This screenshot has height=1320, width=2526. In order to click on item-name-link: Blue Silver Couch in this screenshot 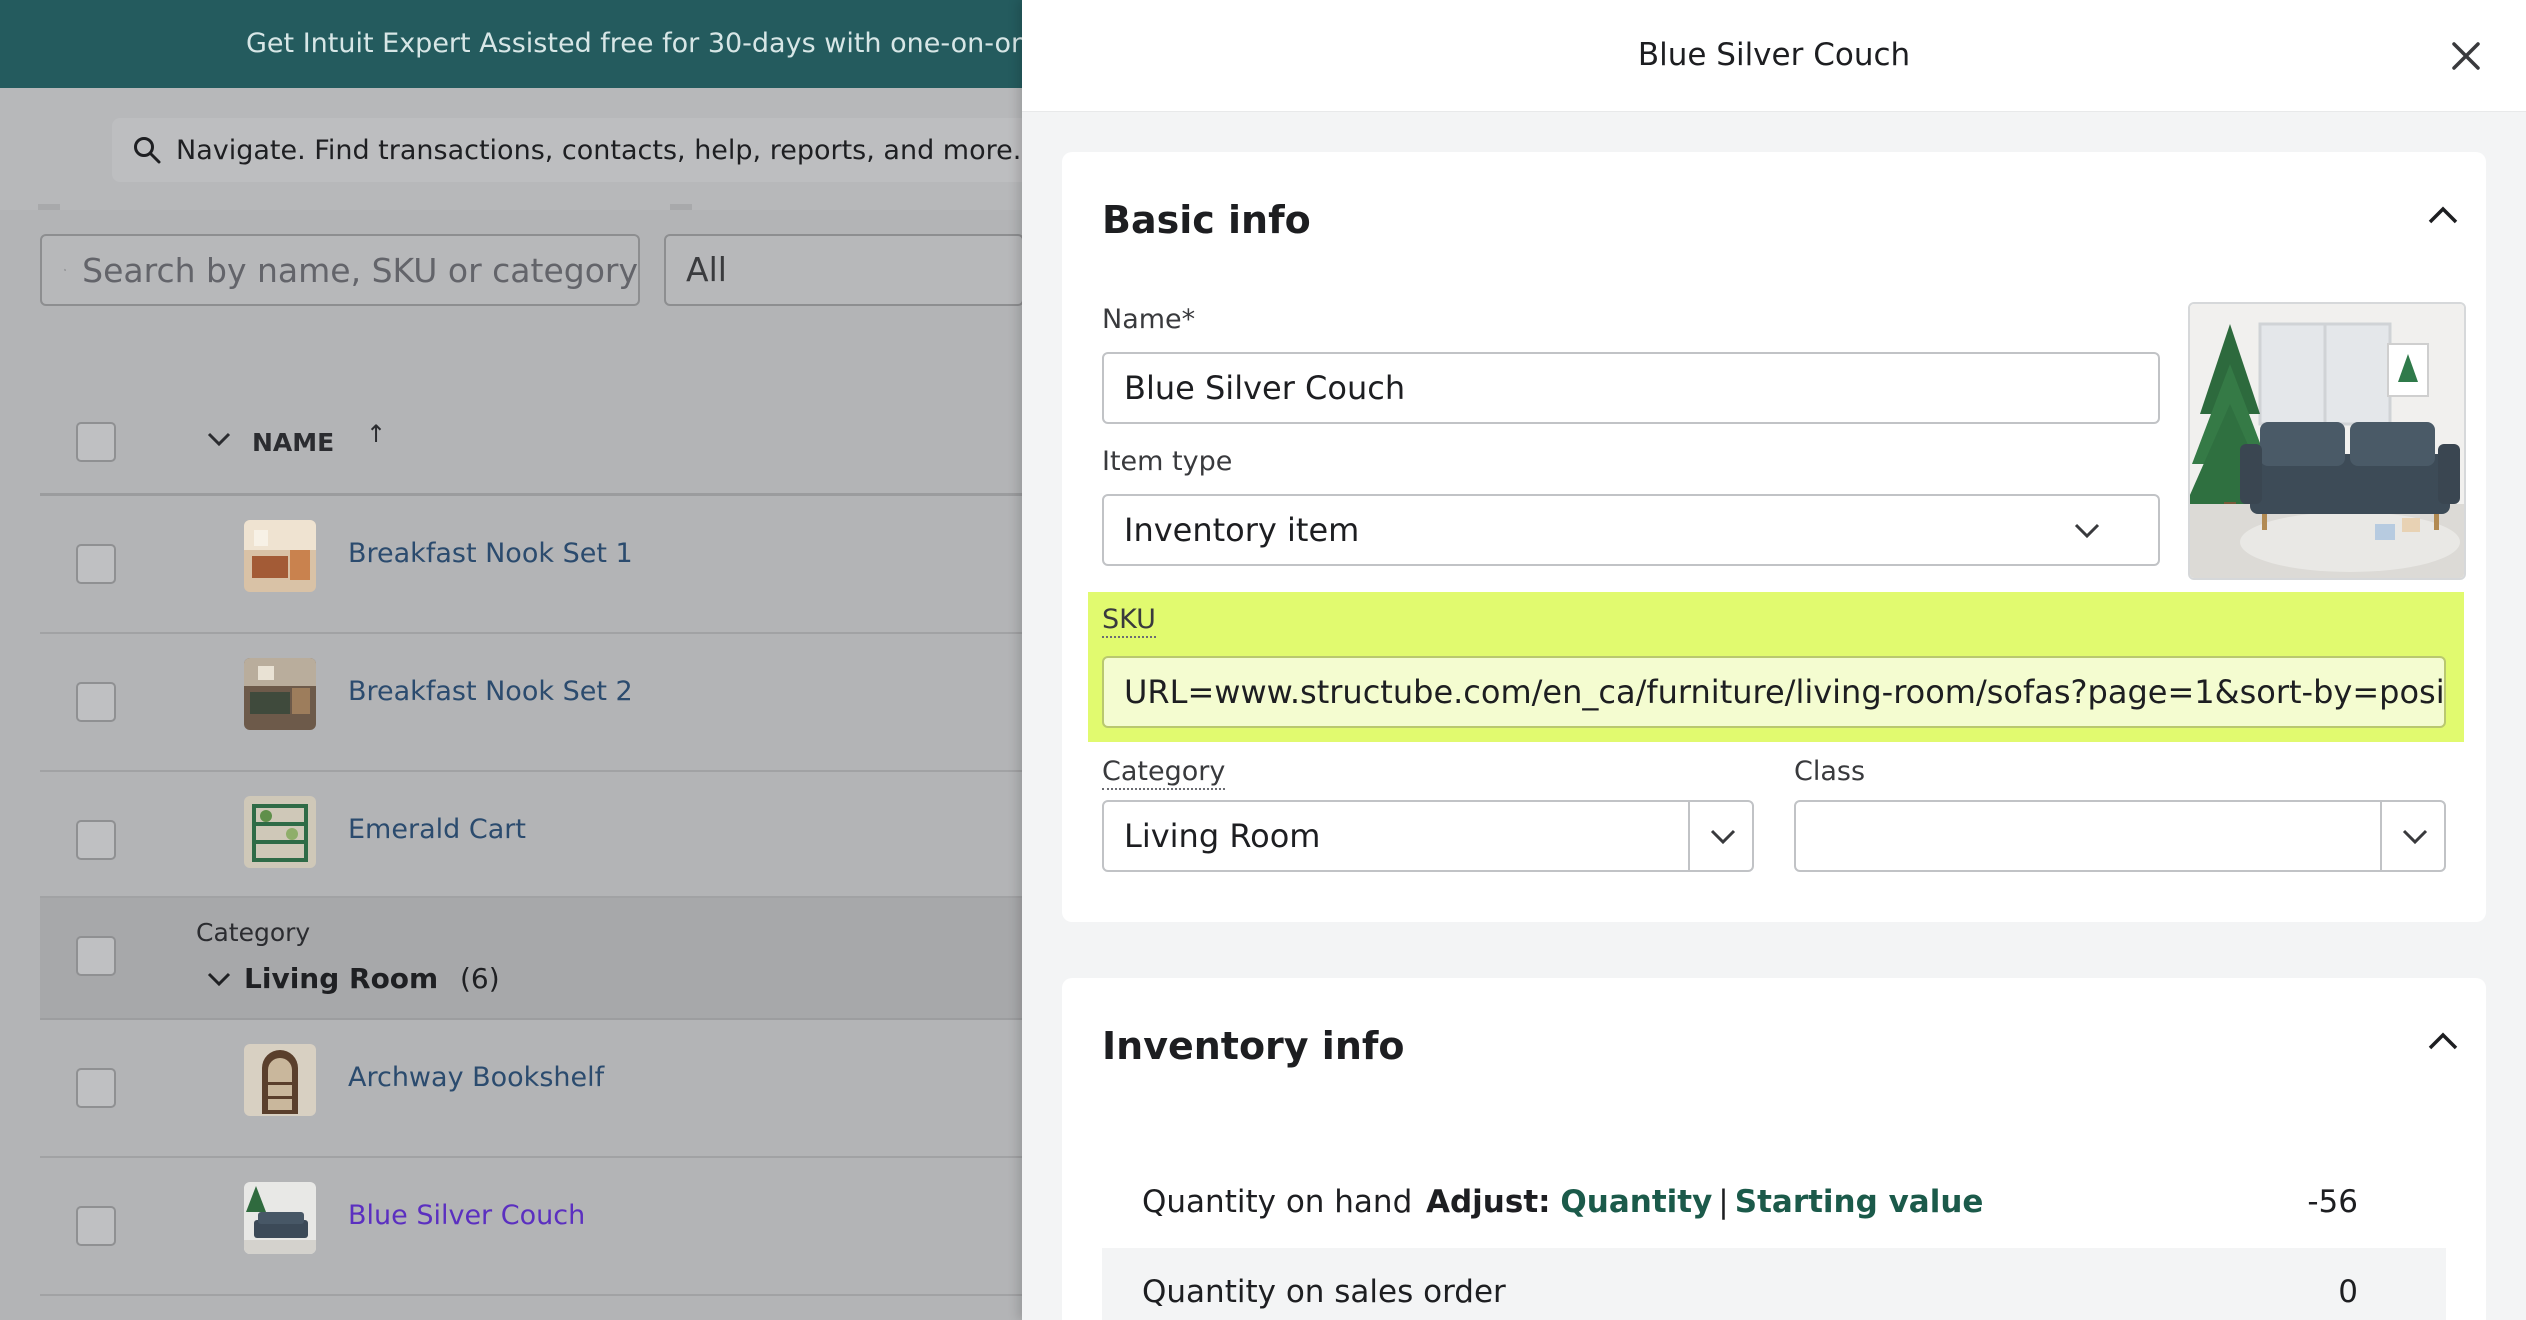, I will do `click(466, 1215)`.